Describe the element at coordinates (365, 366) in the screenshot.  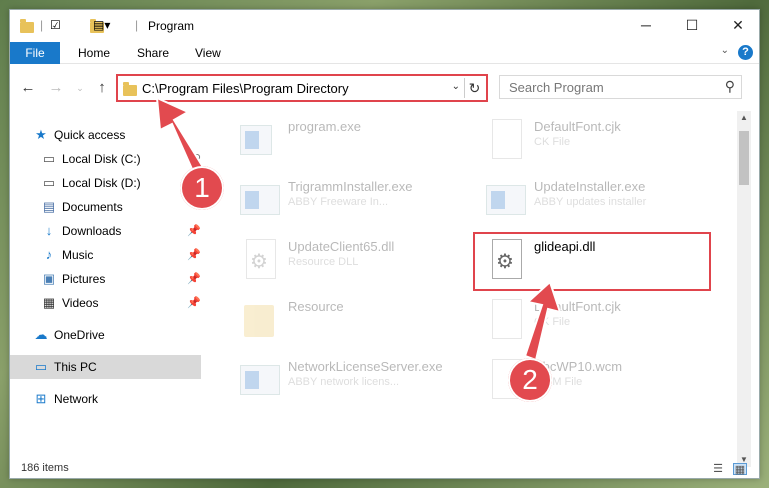
I see `file-name: NetworkLicenseServer.exe` at that location.